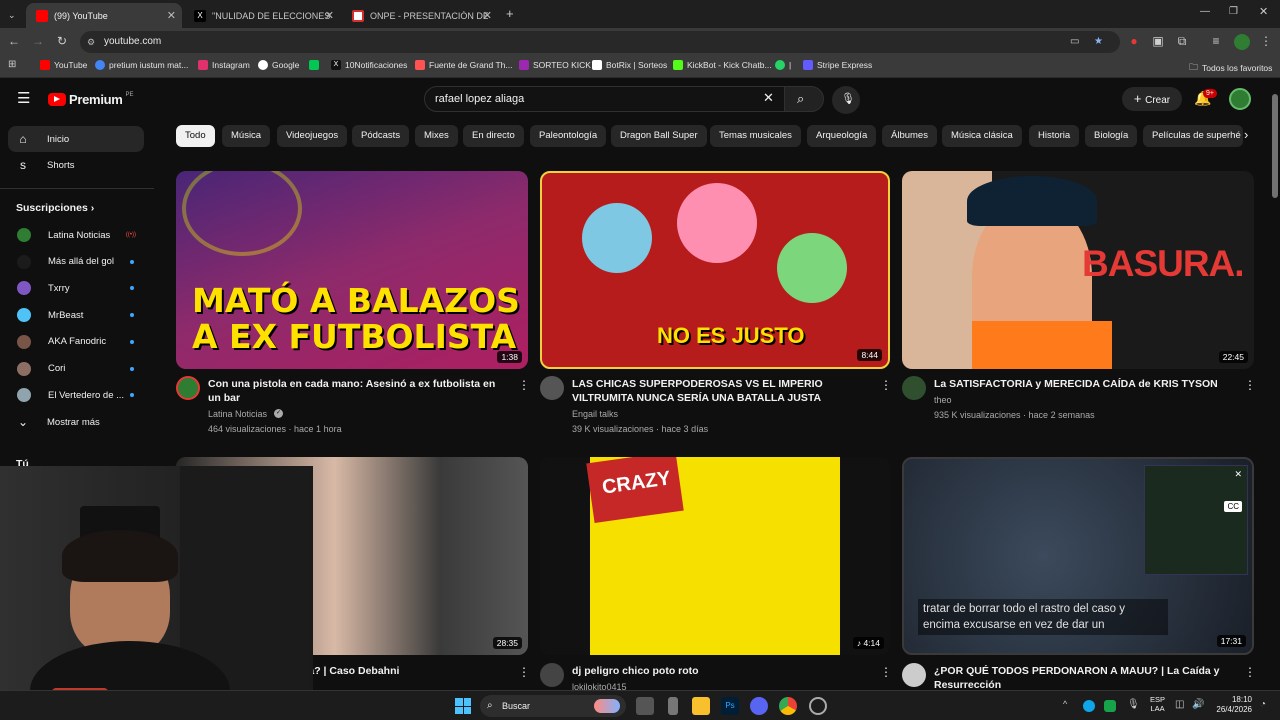  I want to click on tab-x-post: X "NULIDAD DE ELECCIONES YA" ✕, so click(262, 15).